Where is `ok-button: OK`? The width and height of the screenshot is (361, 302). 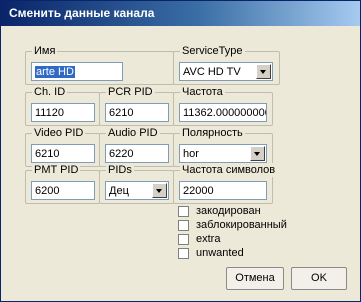
ok-button: OK is located at coordinates (319, 278).